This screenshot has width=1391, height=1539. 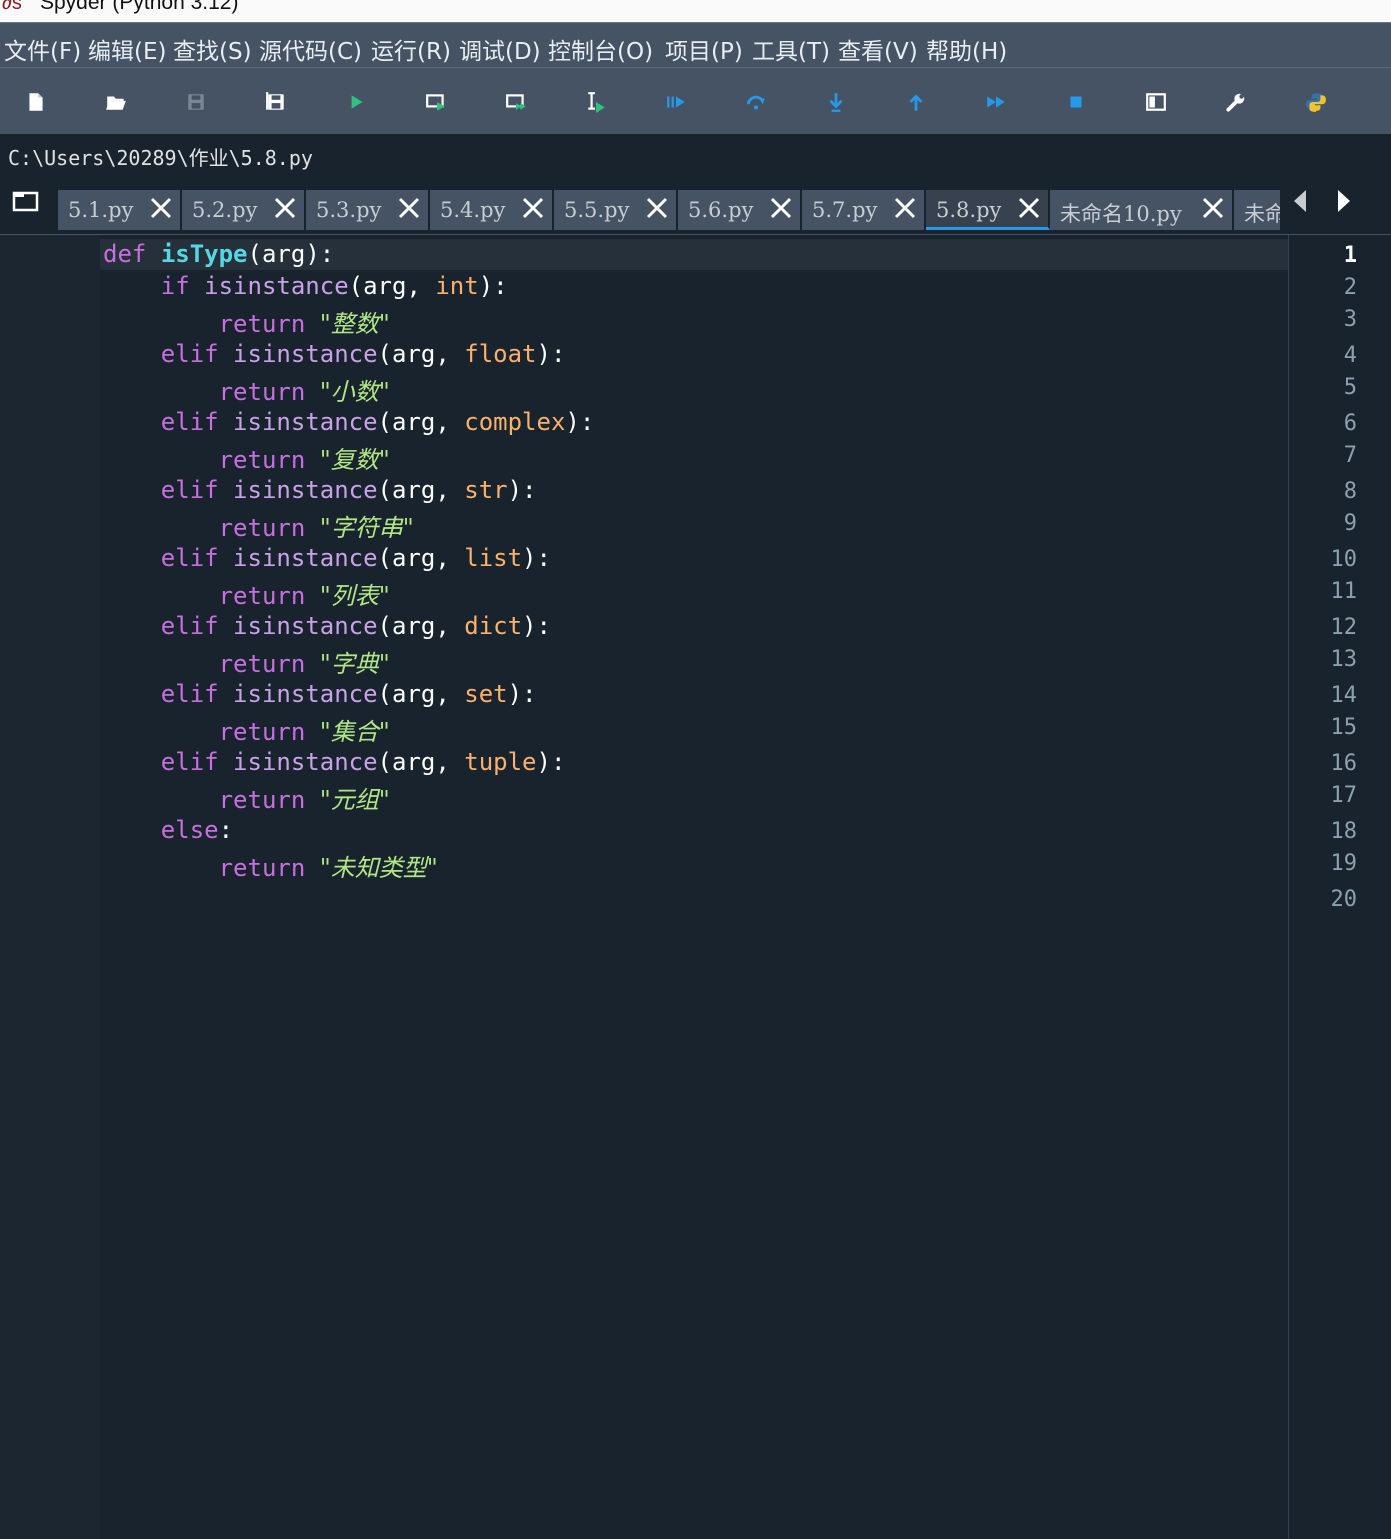 I want to click on tab-5-8: 5.8.py, so click(x=988, y=210).